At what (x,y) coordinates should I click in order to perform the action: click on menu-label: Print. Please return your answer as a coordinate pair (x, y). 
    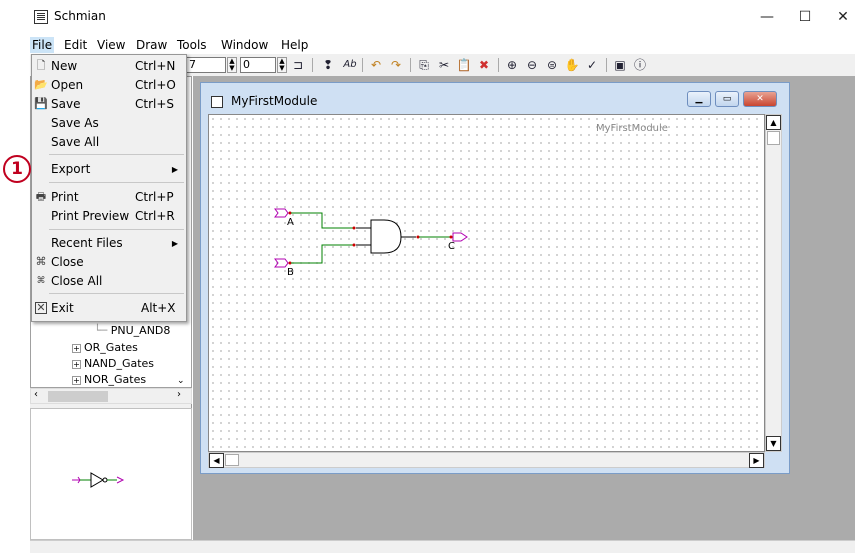
    Looking at the image, I should click on (65, 197).